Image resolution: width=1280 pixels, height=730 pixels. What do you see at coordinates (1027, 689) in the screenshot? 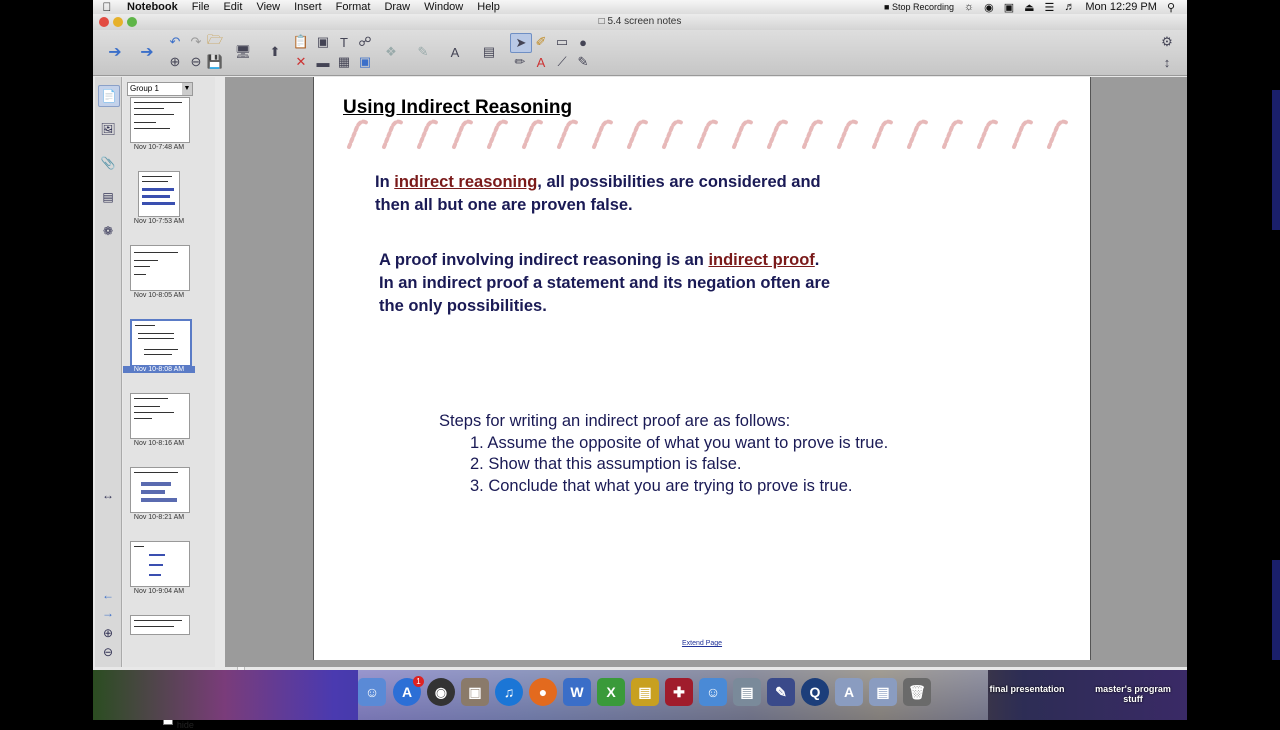
I see `desktop-folder-final-presentation: final presentation` at bounding box center [1027, 689].